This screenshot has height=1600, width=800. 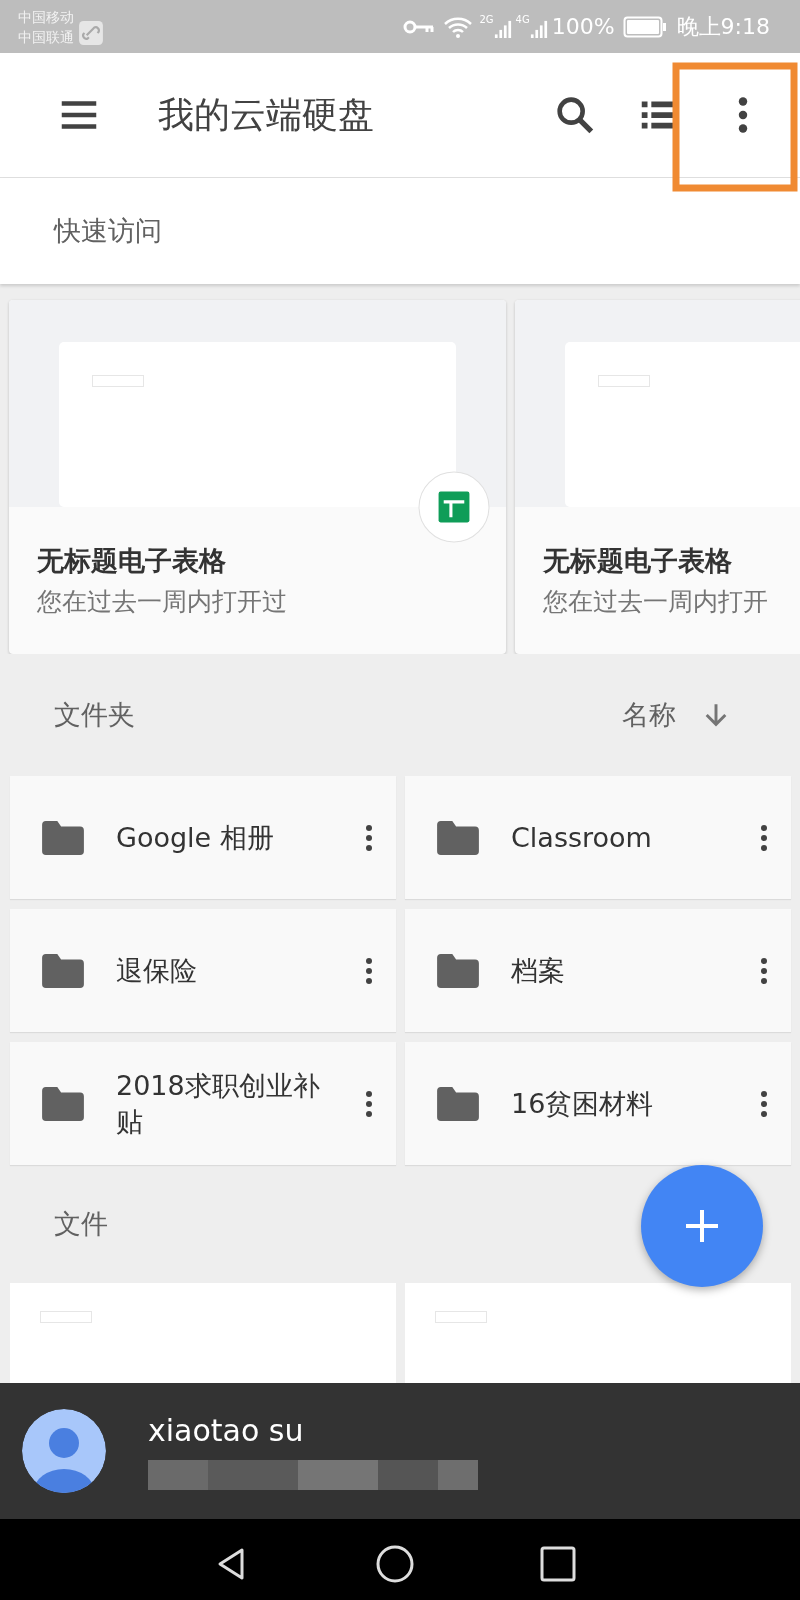 I want to click on add-button, so click(x=702, y=1226).